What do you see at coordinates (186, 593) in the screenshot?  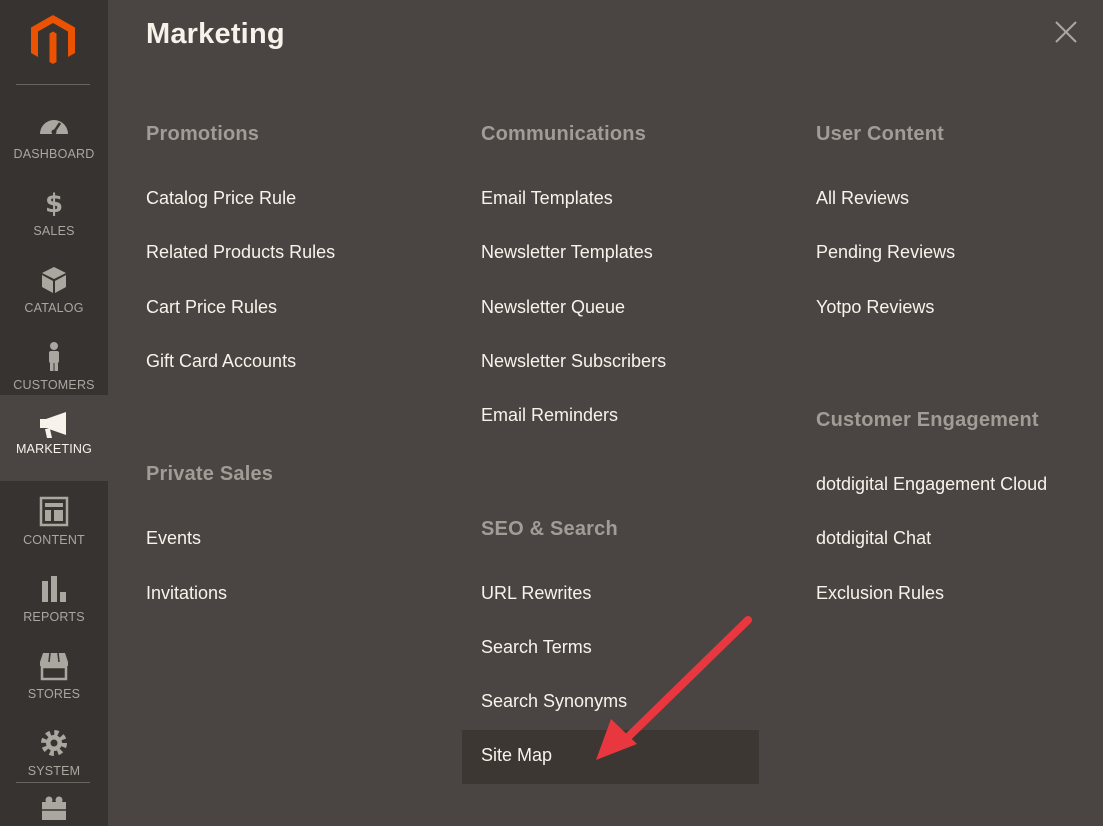 I see `menu-link-invitations: Invitations` at bounding box center [186, 593].